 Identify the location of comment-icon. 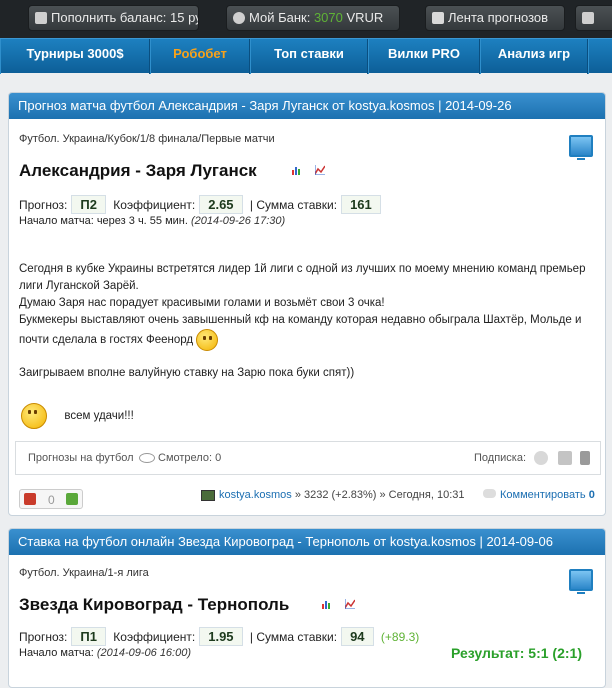
(489, 493).